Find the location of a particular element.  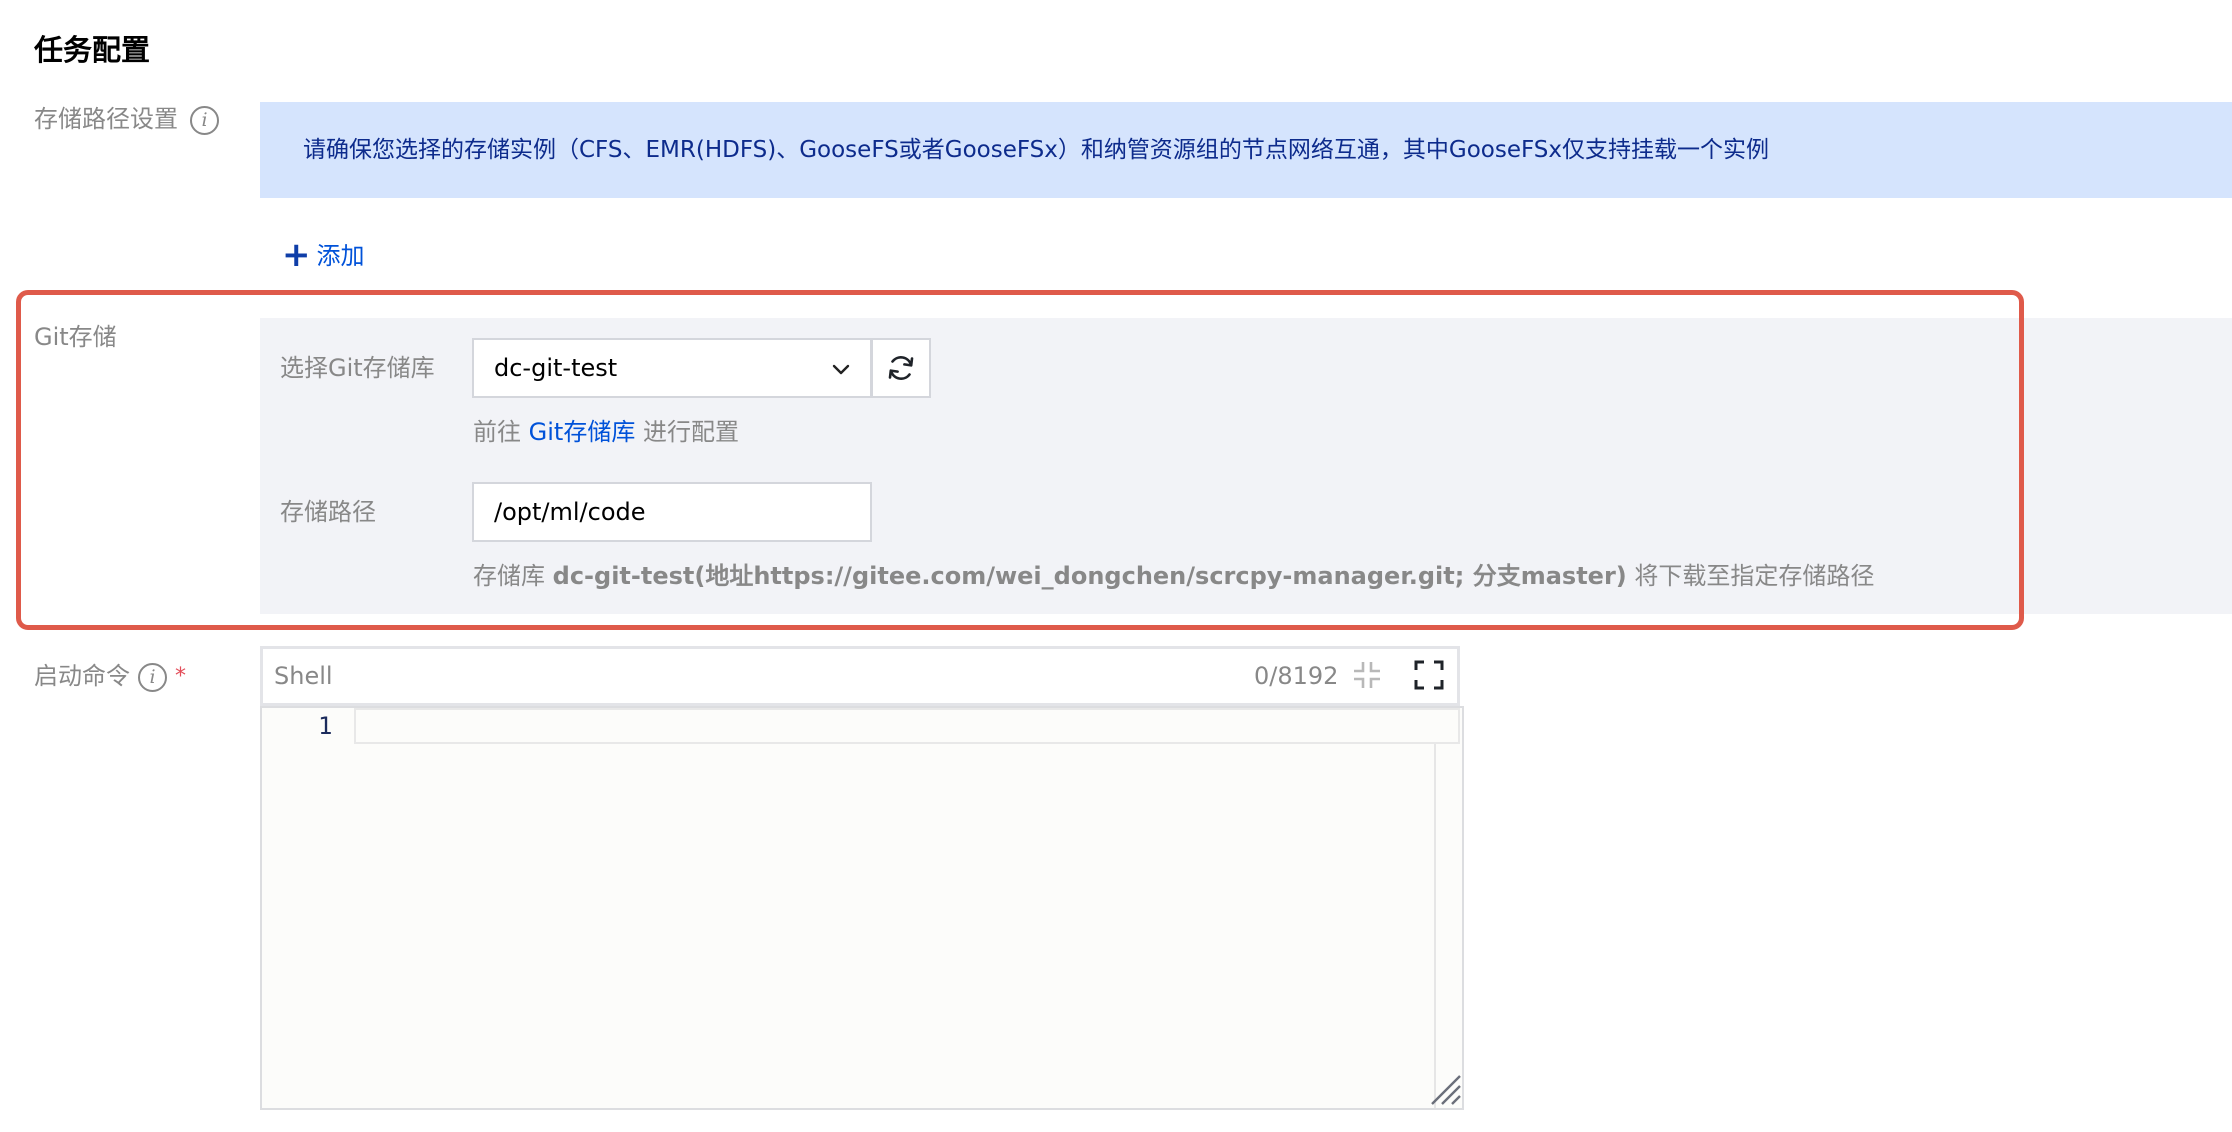

start-command-label: 启动命令 is located at coordinates (82, 676).